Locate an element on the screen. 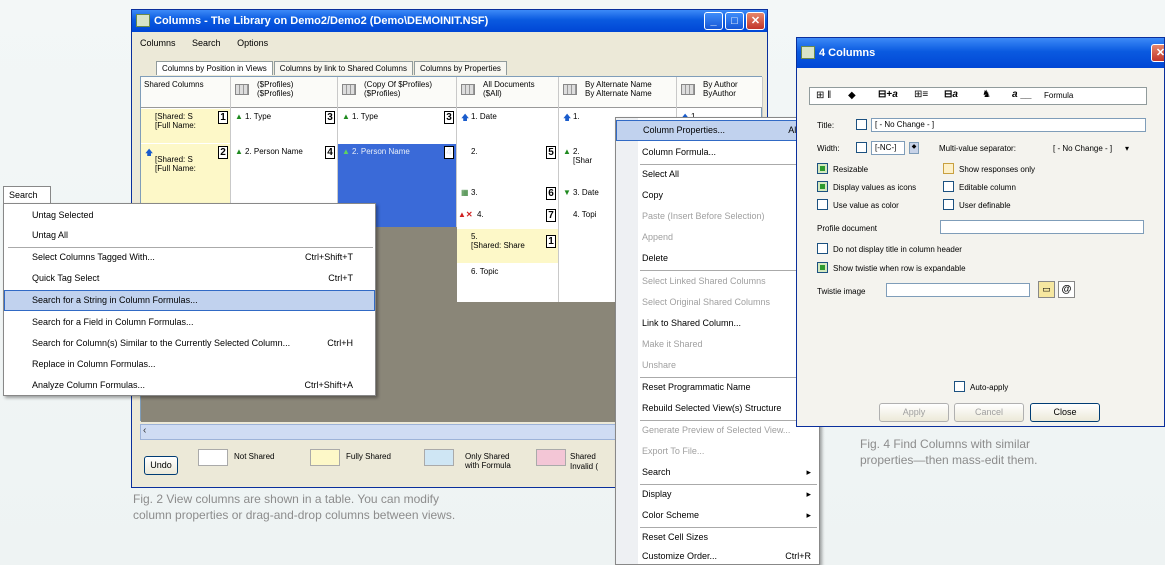 This screenshot has height=565, width=1165. user-definable-checkbox is located at coordinates (948, 204).